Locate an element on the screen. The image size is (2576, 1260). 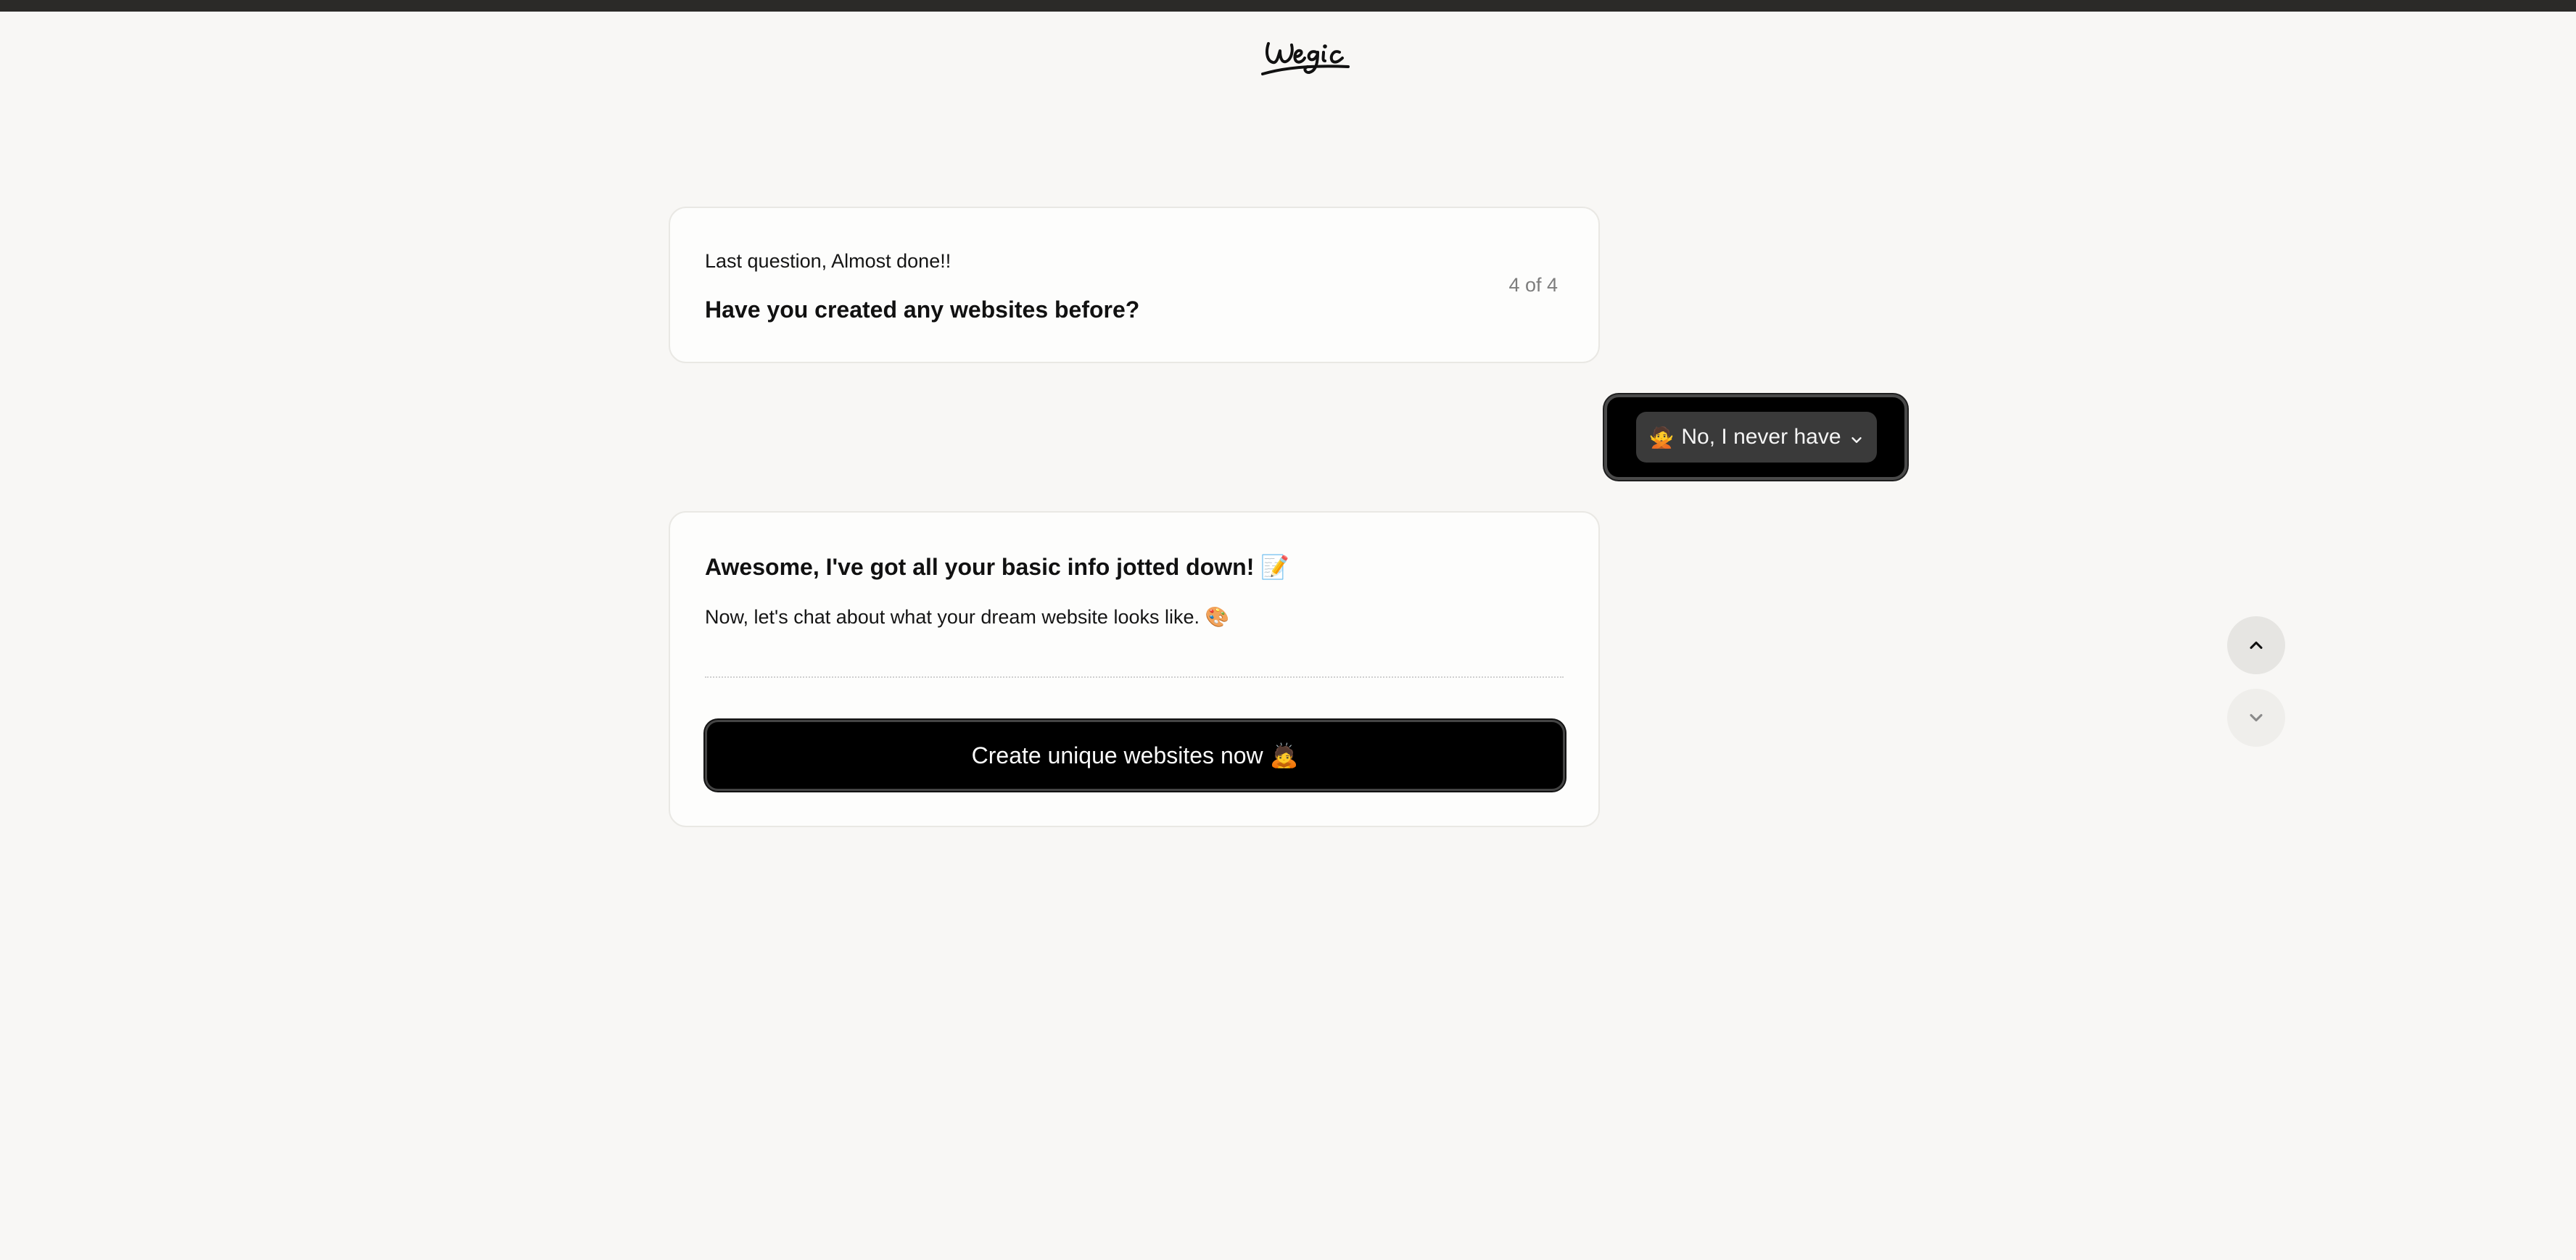
question-title: Have you created any websites before? is located at coordinates (922, 310).